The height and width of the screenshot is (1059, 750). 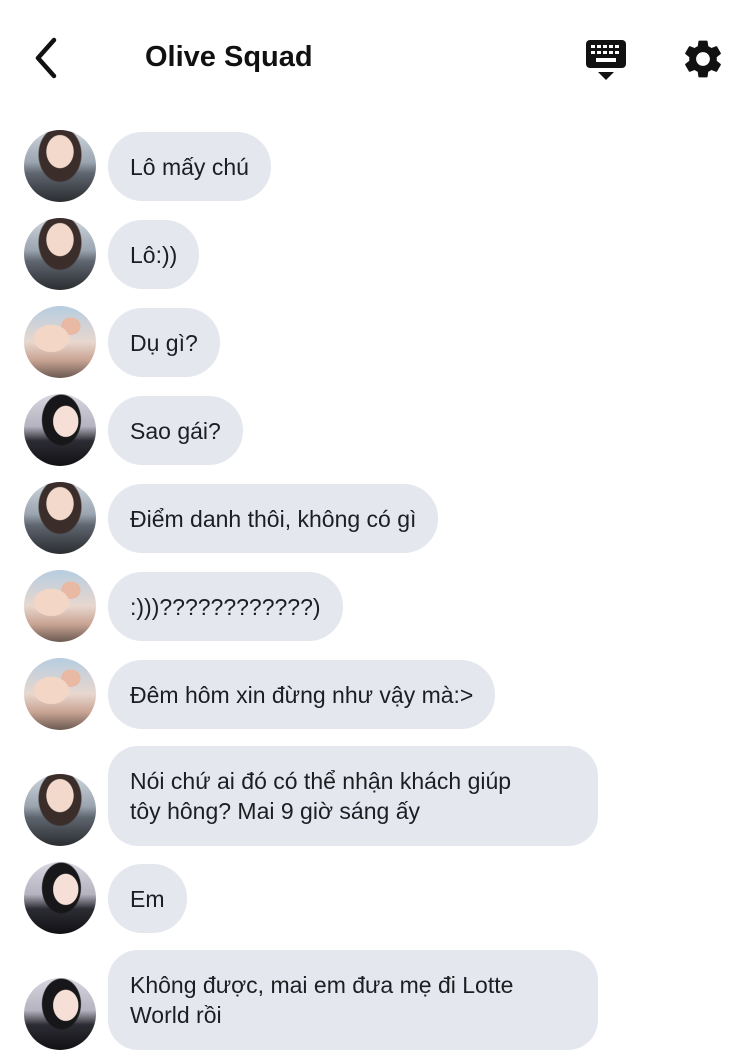 I want to click on message-bubble: :)))????????????), so click(x=225, y=606).